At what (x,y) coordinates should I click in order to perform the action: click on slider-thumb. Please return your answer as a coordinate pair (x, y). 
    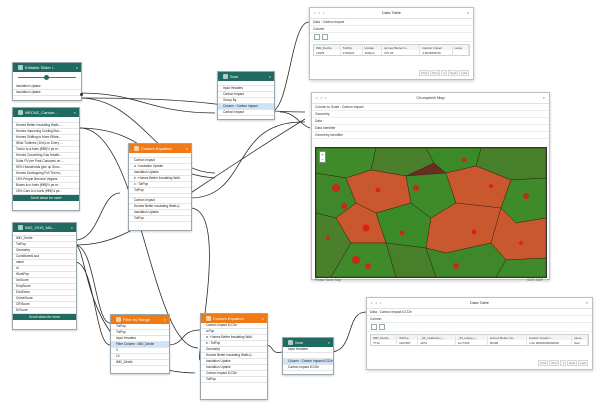
    Looking at the image, I should click on (46, 77).